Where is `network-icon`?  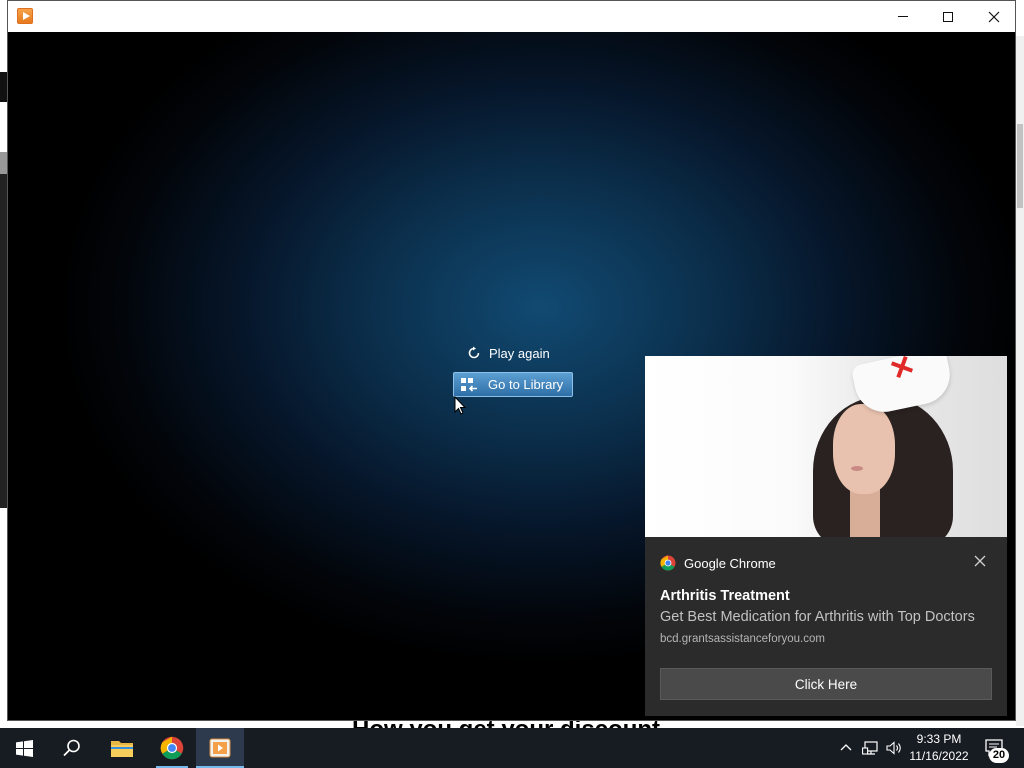
network-icon is located at coordinates (871, 748).